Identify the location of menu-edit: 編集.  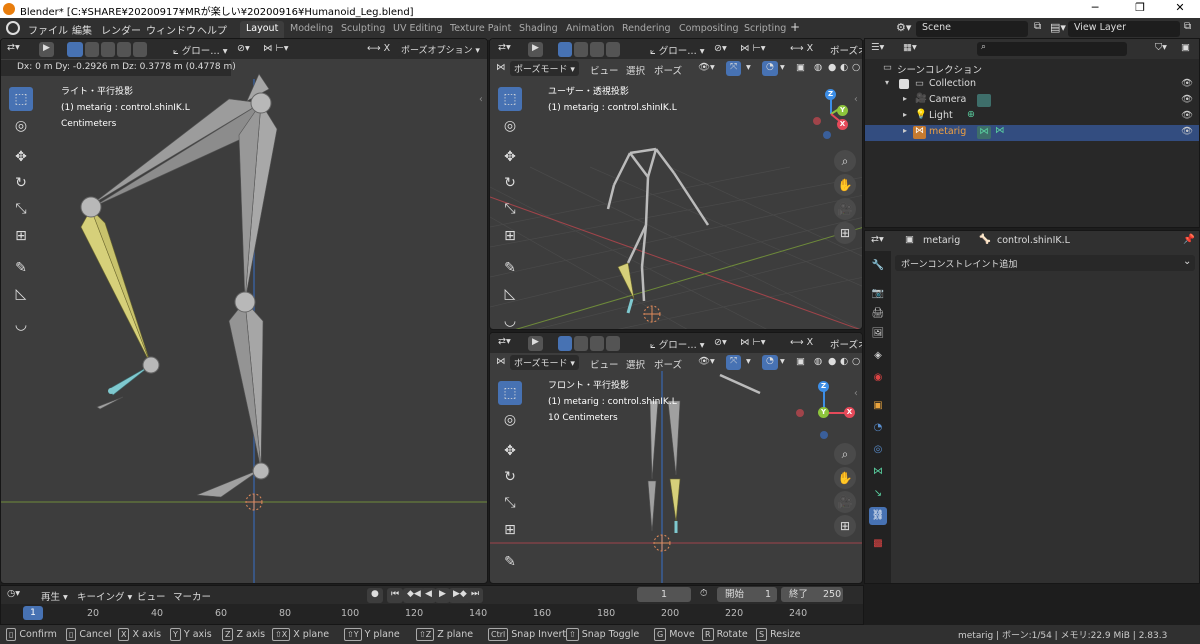
(82, 29).